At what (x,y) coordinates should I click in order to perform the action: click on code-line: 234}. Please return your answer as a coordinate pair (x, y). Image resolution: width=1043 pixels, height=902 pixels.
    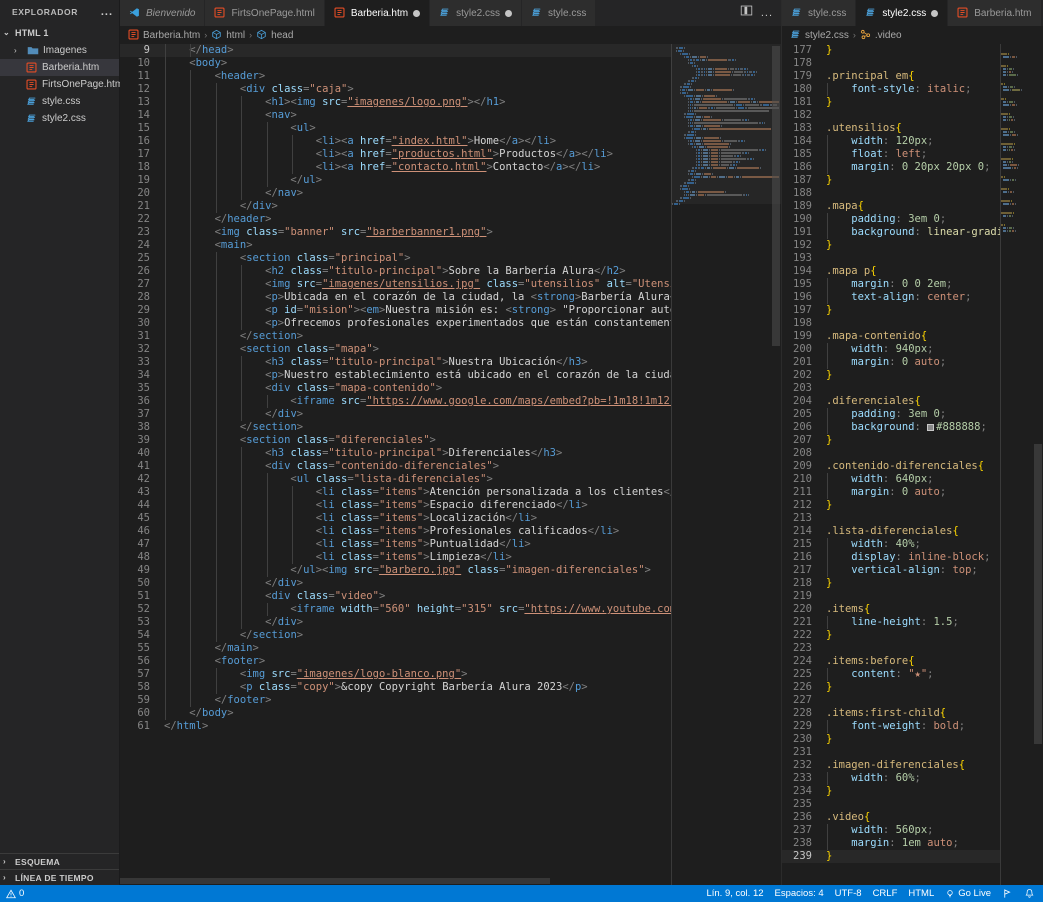
    Looking at the image, I should click on (891, 791).